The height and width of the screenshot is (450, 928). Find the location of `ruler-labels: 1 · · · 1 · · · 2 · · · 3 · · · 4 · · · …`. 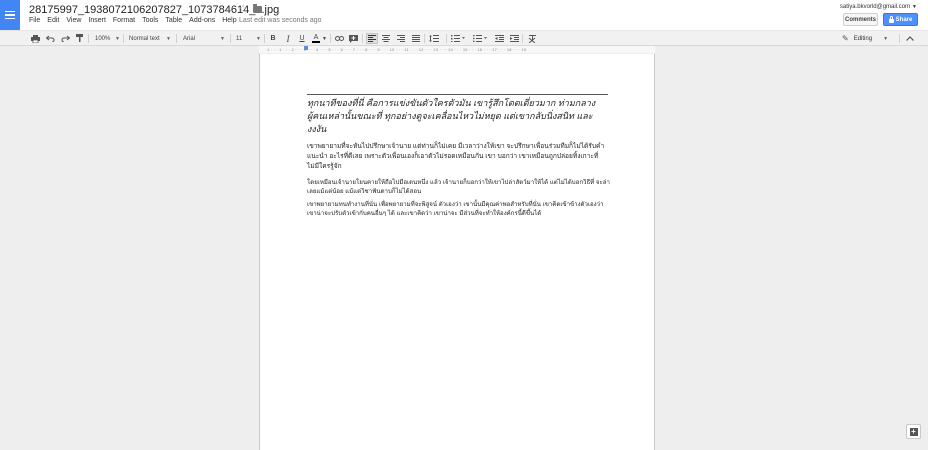

ruler-labels: 1 · · · 1 · · · 2 · · · 3 · · · 4 · · · … is located at coordinates (397, 49).